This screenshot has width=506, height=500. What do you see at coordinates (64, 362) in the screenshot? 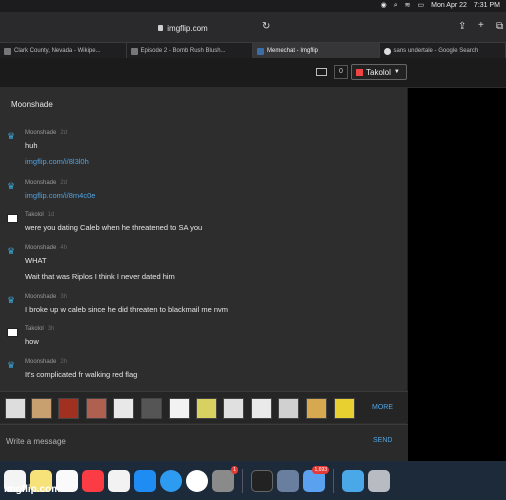
I see `message-time: 2h` at bounding box center [64, 362].